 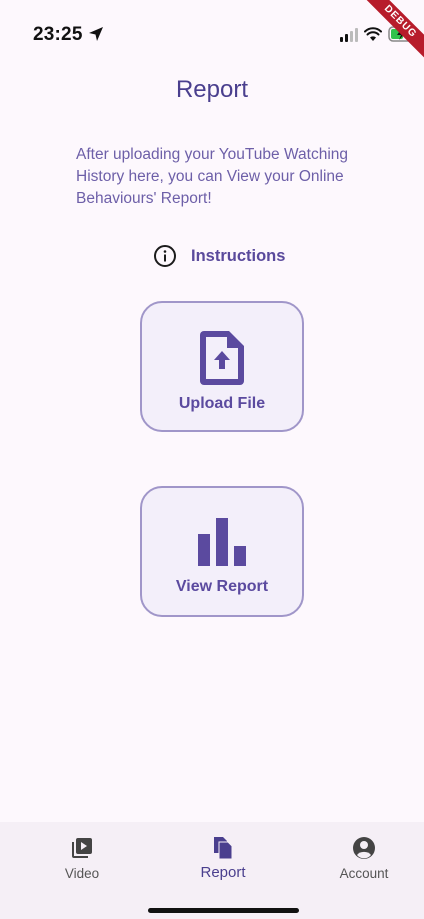 I want to click on view-report-button: View Report, so click(x=222, y=551).